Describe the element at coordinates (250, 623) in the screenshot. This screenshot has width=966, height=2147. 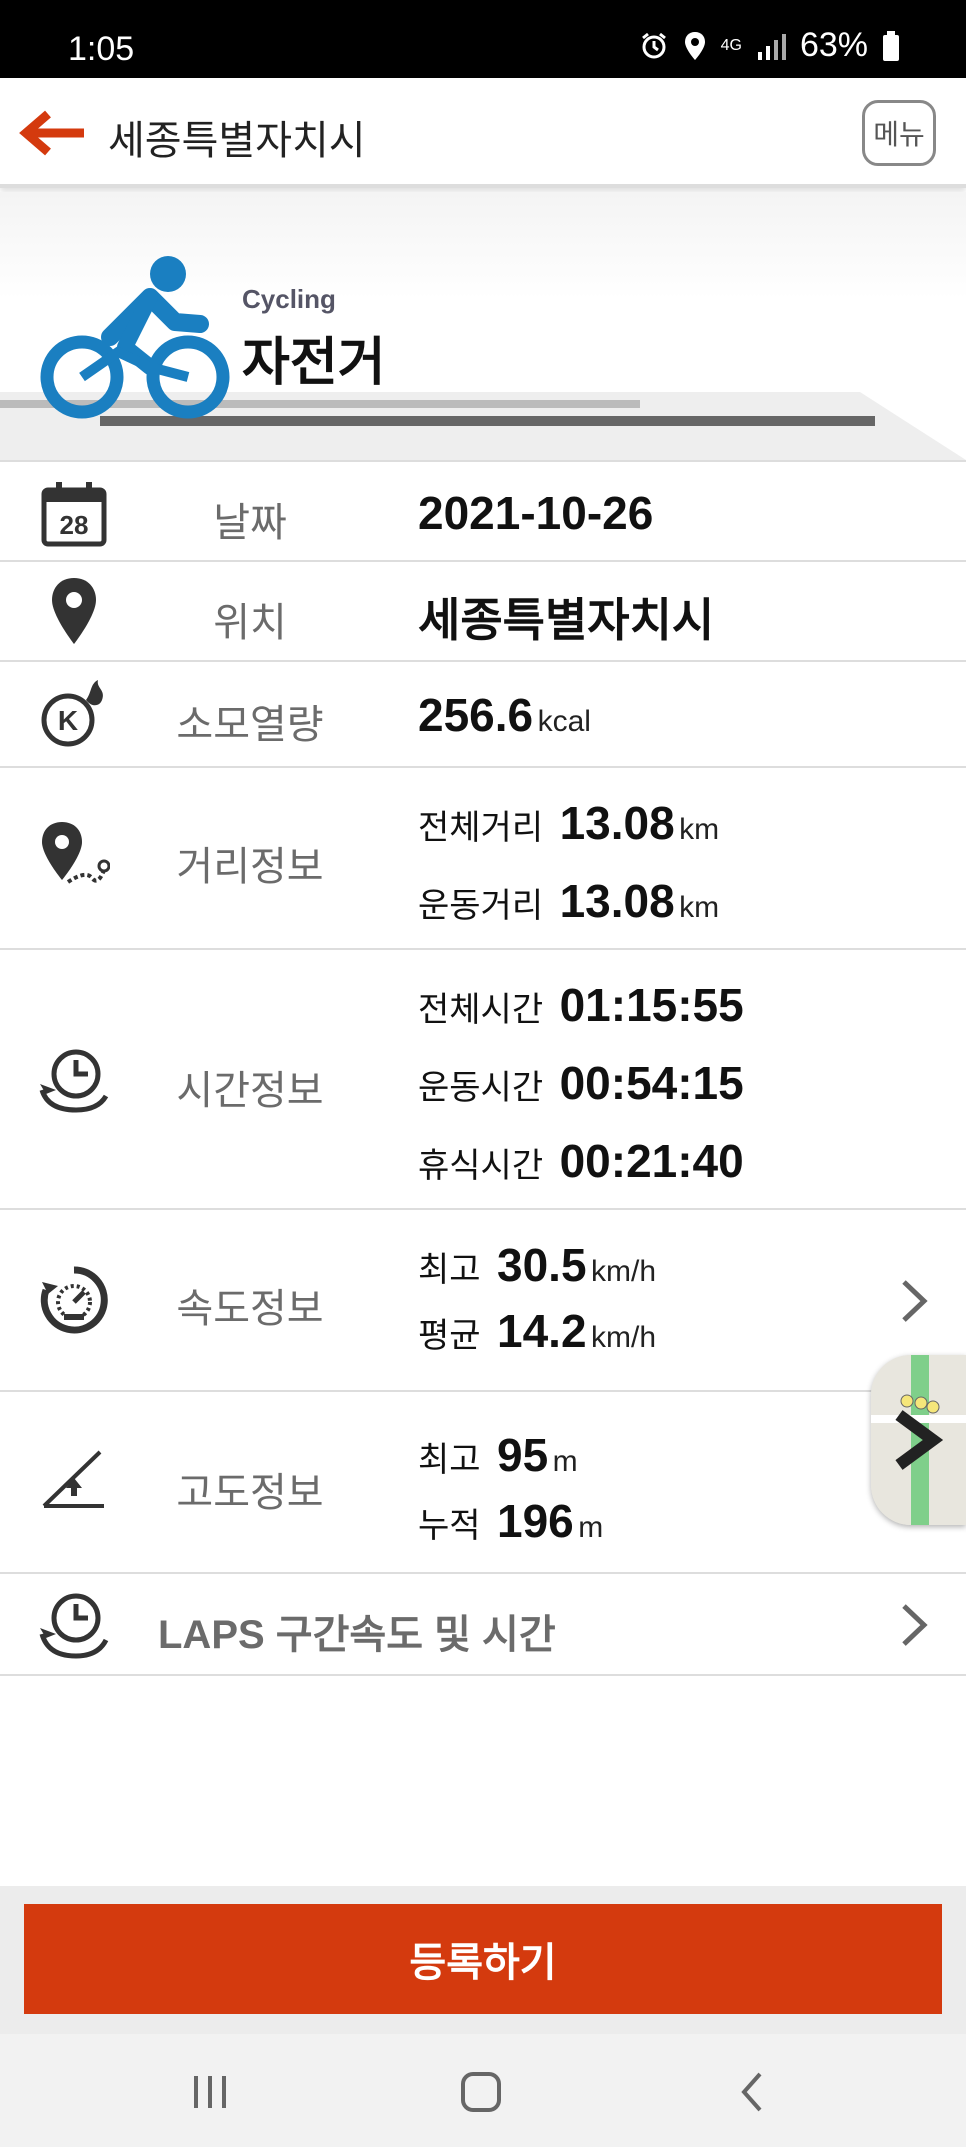
I see `location-label: 위치` at that location.